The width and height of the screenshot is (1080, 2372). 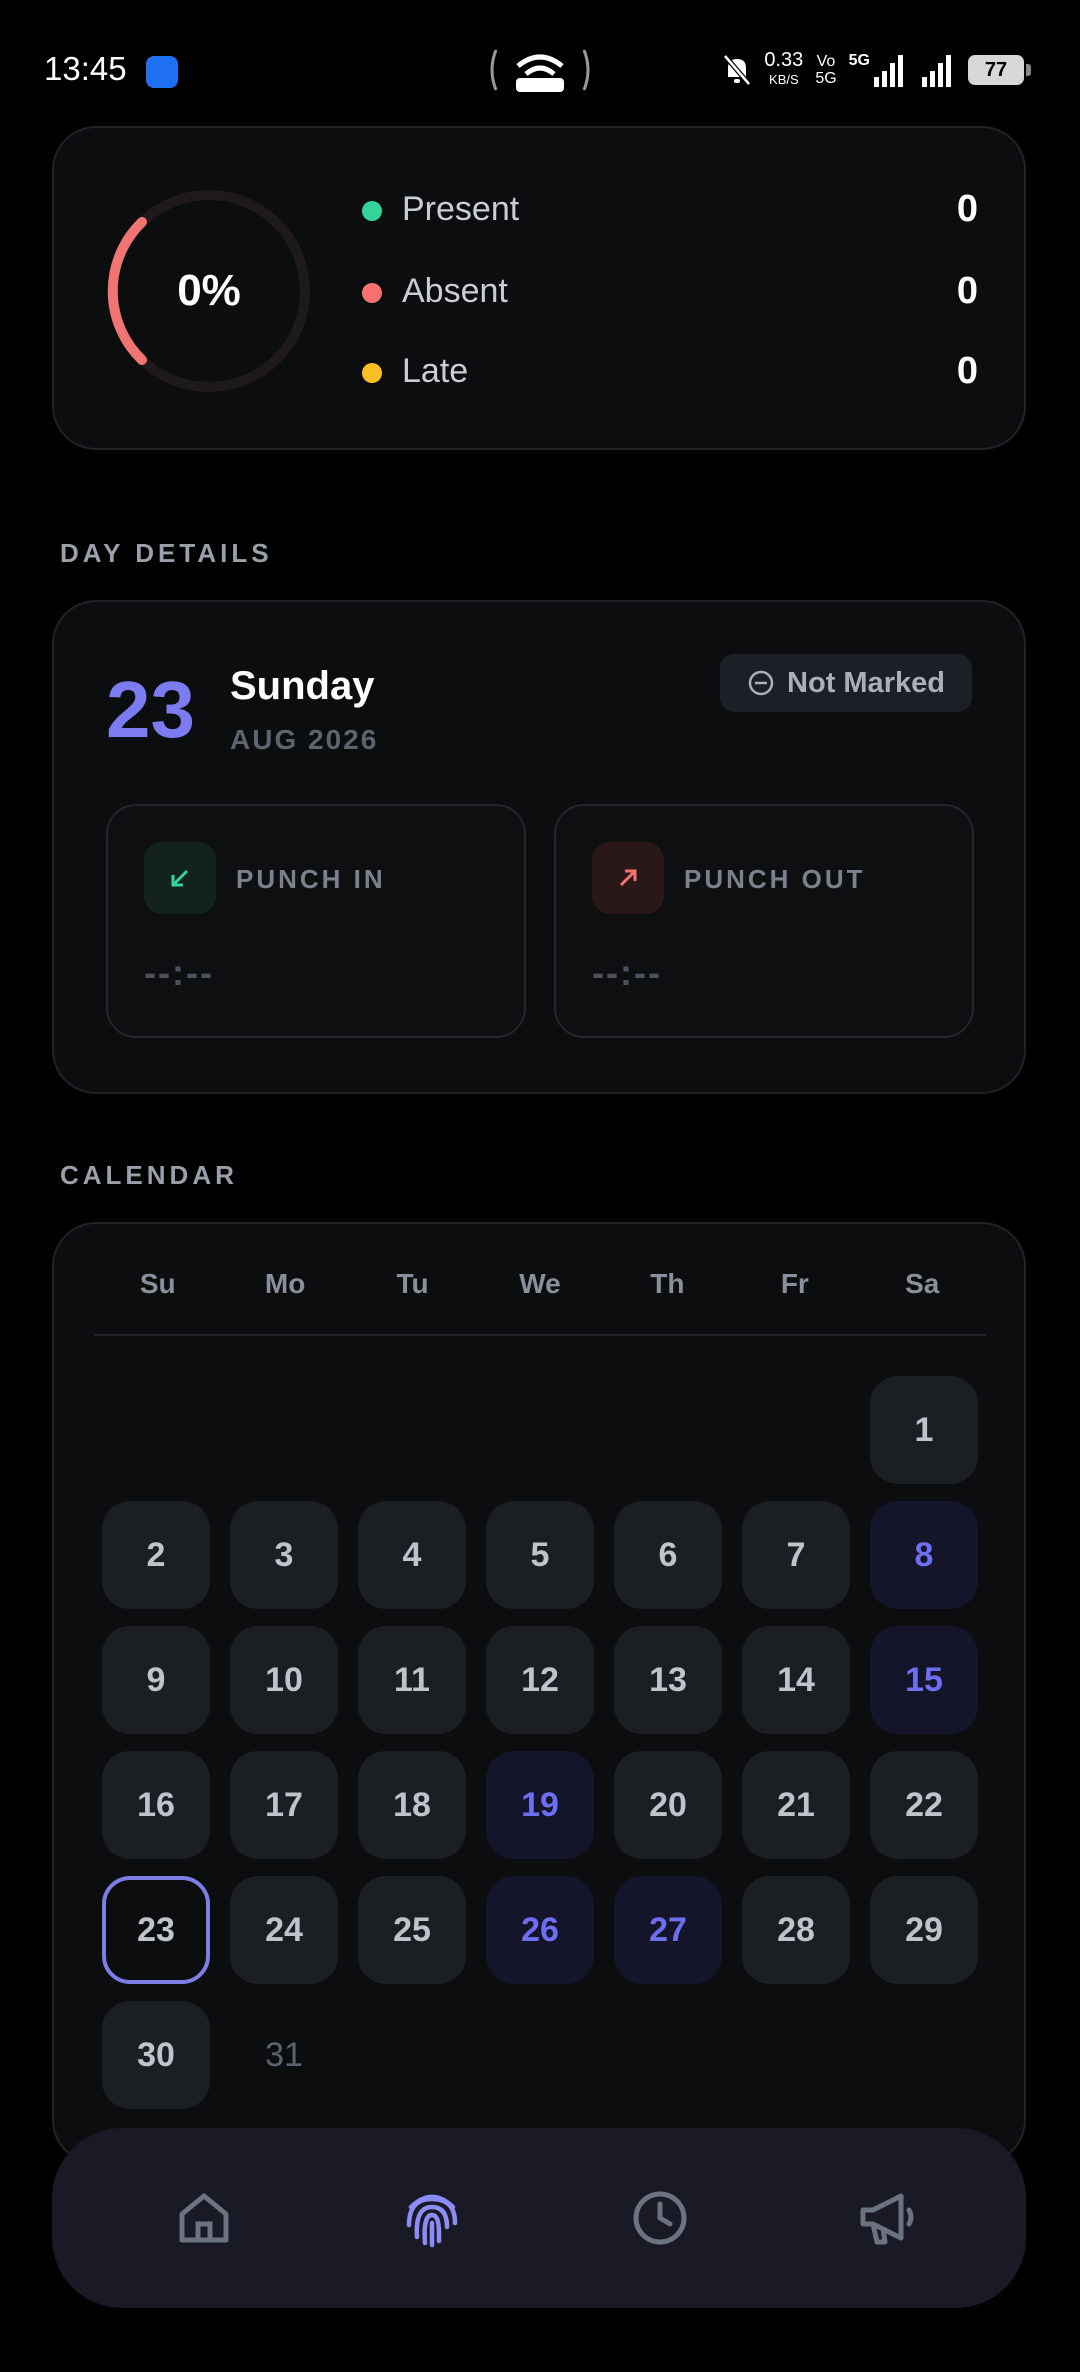 I want to click on status-time: 13:45, so click(x=85, y=68).